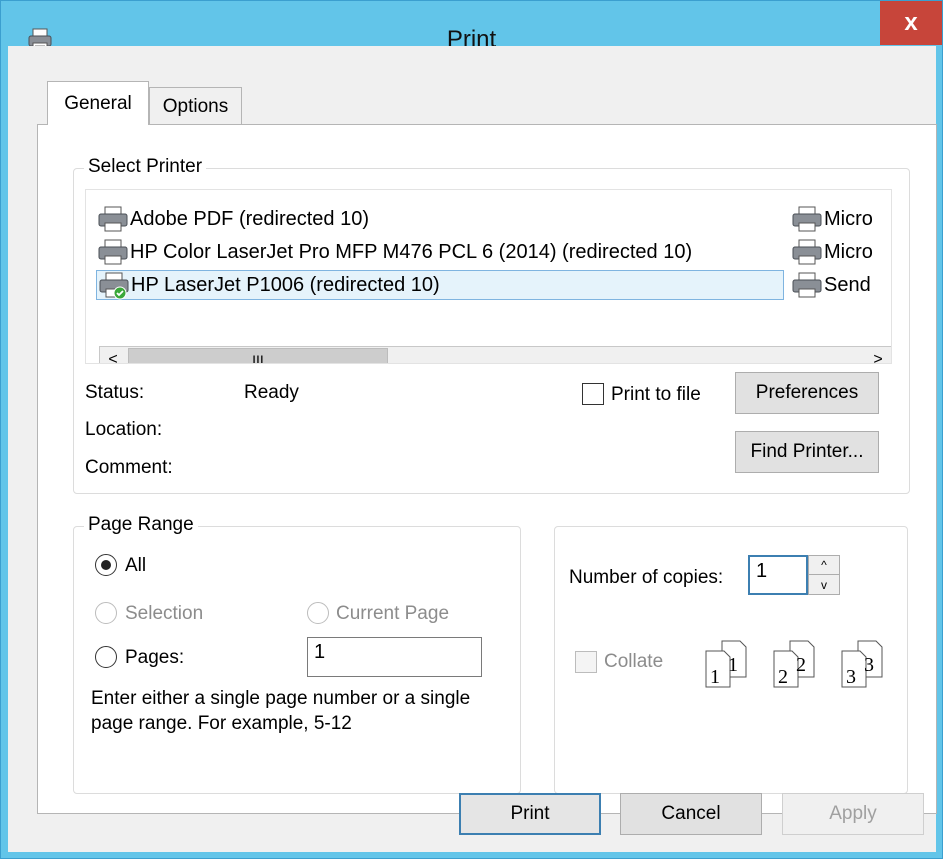 The image size is (943, 859). Describe the element at coordinates (106, 657) in the screenshot. I see `pages-radio` at that location.